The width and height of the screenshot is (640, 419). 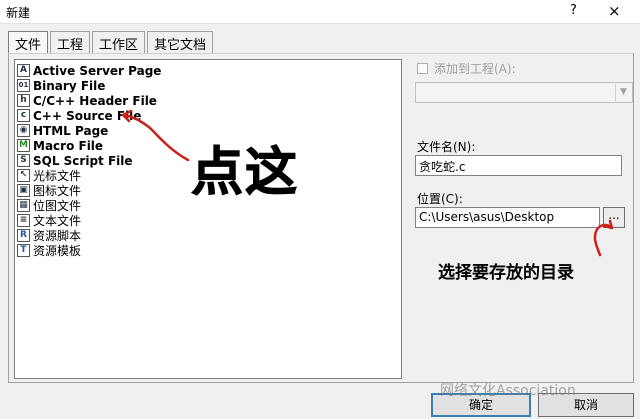 What do you see at coordinates (23, 160) in the screenshot?
I see `sql-file-icon: S` at bounding box center [23, 160].